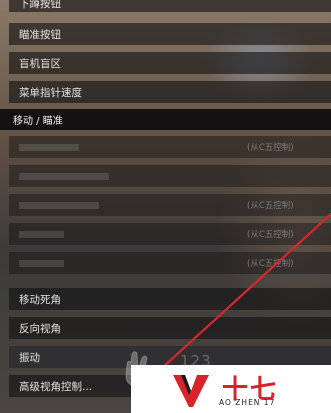  I want to click on watermark-subtitle: AO ZHEN 17, so click(247, 402).